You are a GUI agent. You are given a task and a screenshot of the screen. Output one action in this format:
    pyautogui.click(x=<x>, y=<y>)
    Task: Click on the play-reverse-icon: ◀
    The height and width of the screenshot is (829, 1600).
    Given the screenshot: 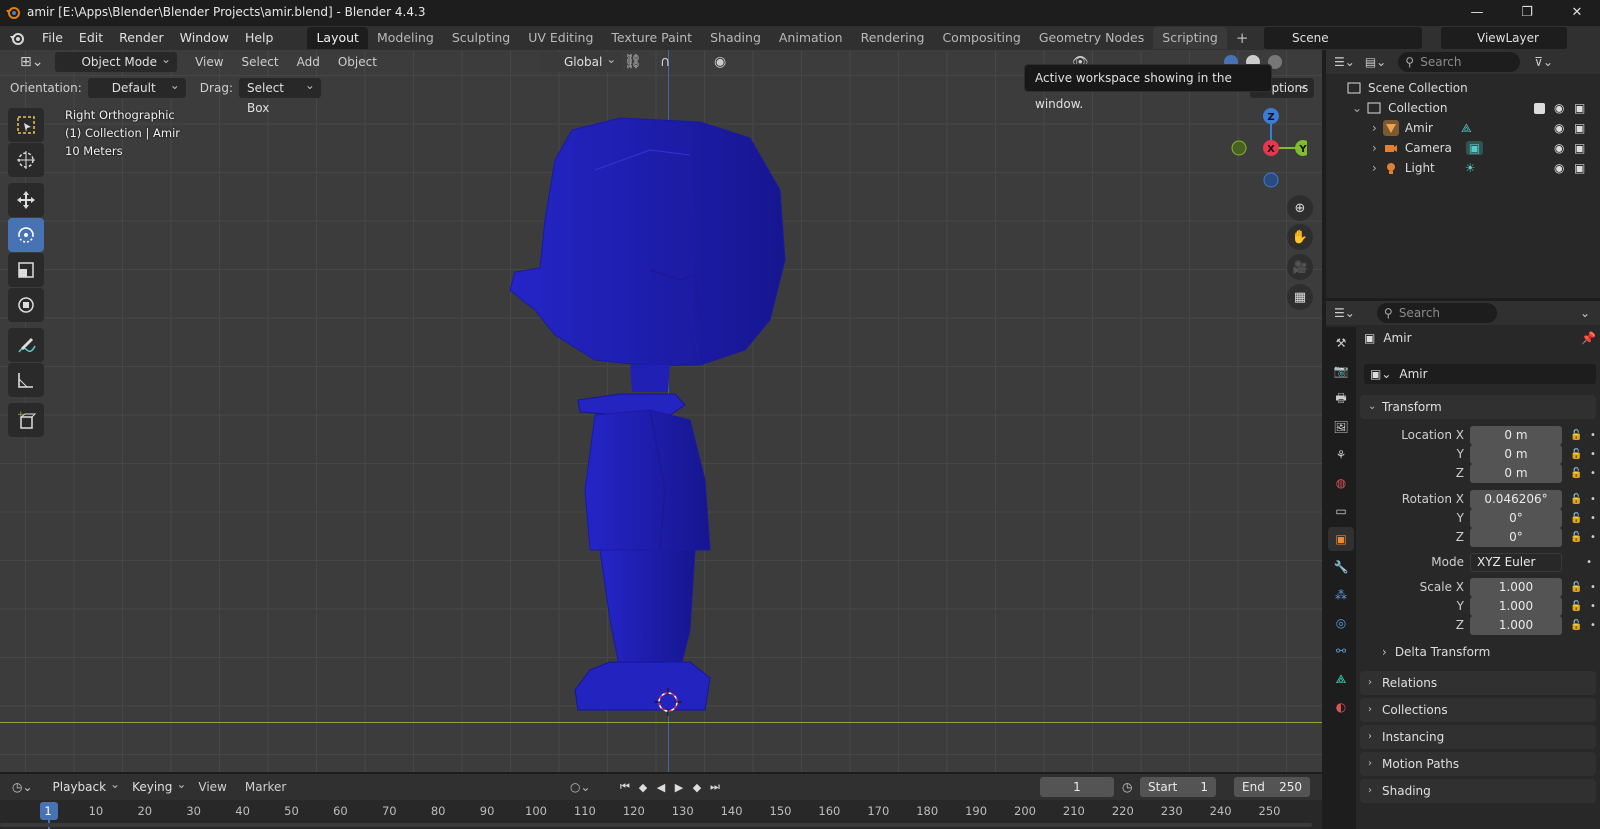 What is the action you would take?
    pyautogui.click(x=661, y=787)
    